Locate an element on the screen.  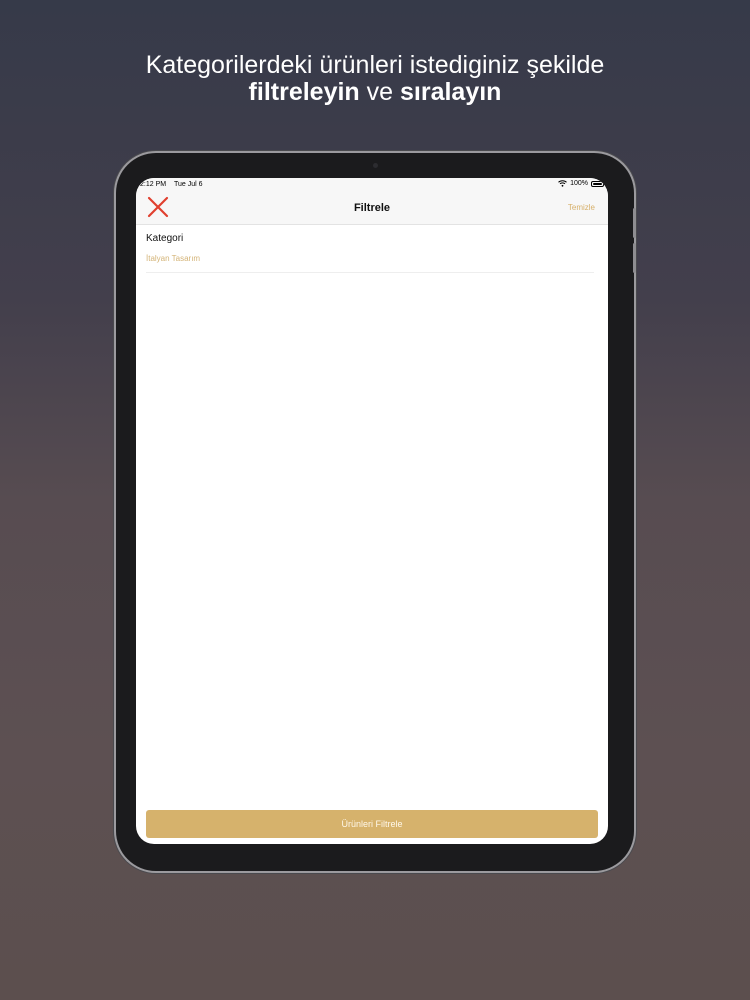
status-time: 2:12 PM is located at coordinates (153, 184).